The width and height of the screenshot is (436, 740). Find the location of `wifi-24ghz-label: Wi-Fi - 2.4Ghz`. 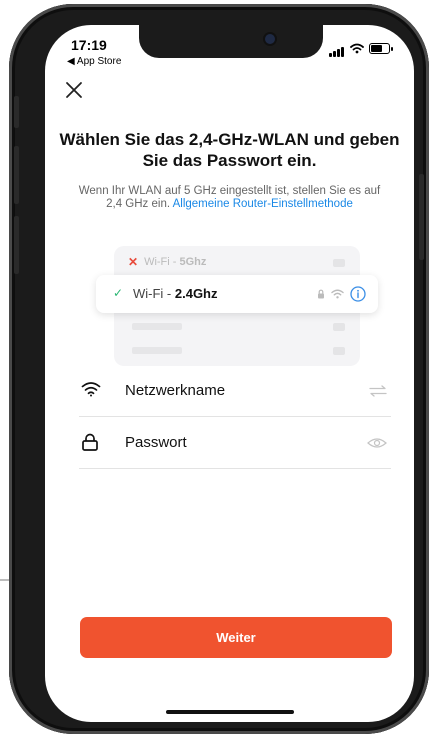

wifi-24ghz-label: Wi-Fi - 2.4Ghz is located at coordinates (175, 293).